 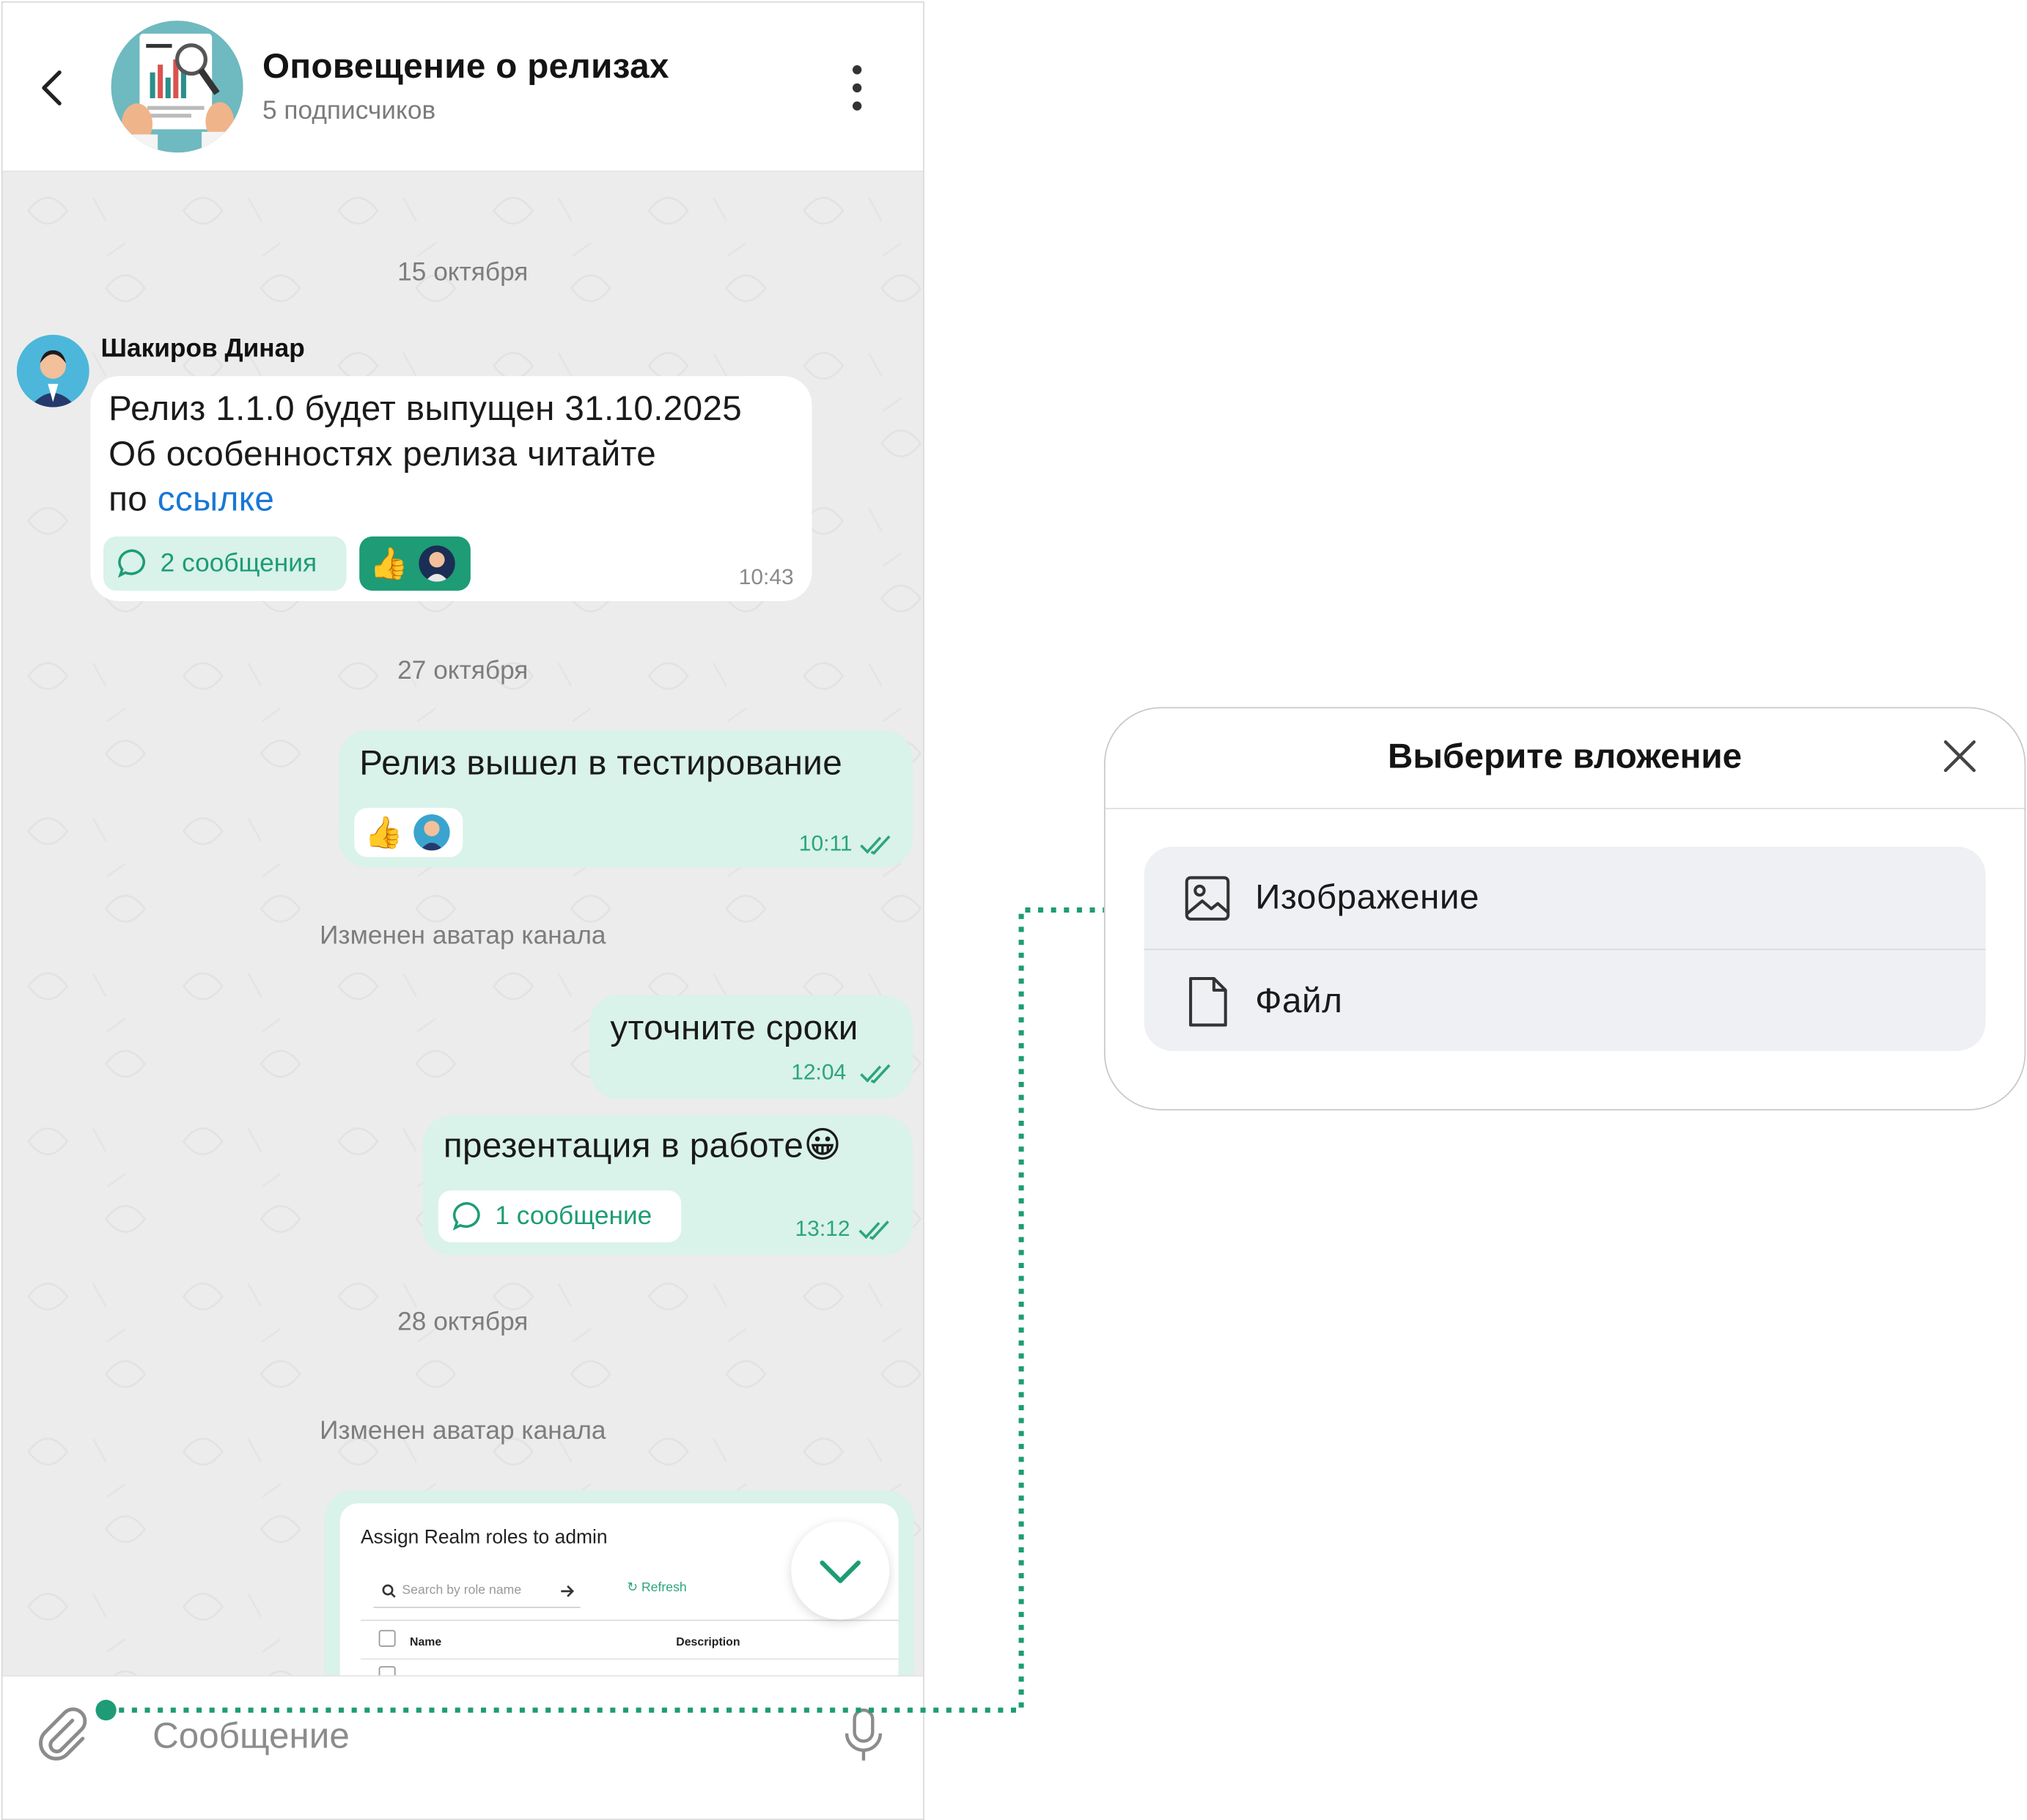 I want to click on sender-avatar, so click(x=52, y=371).